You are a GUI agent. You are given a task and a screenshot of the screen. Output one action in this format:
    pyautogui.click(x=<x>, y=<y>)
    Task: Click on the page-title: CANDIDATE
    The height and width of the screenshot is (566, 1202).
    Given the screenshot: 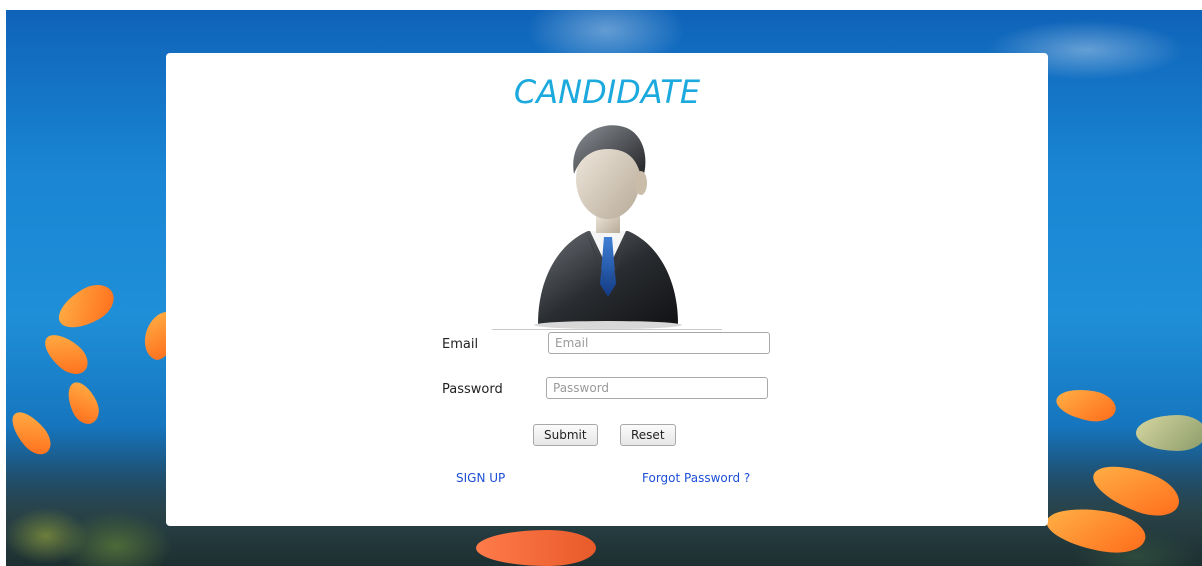 What is the action you would take?
    pyautogui.click(x=607, y=92)
    